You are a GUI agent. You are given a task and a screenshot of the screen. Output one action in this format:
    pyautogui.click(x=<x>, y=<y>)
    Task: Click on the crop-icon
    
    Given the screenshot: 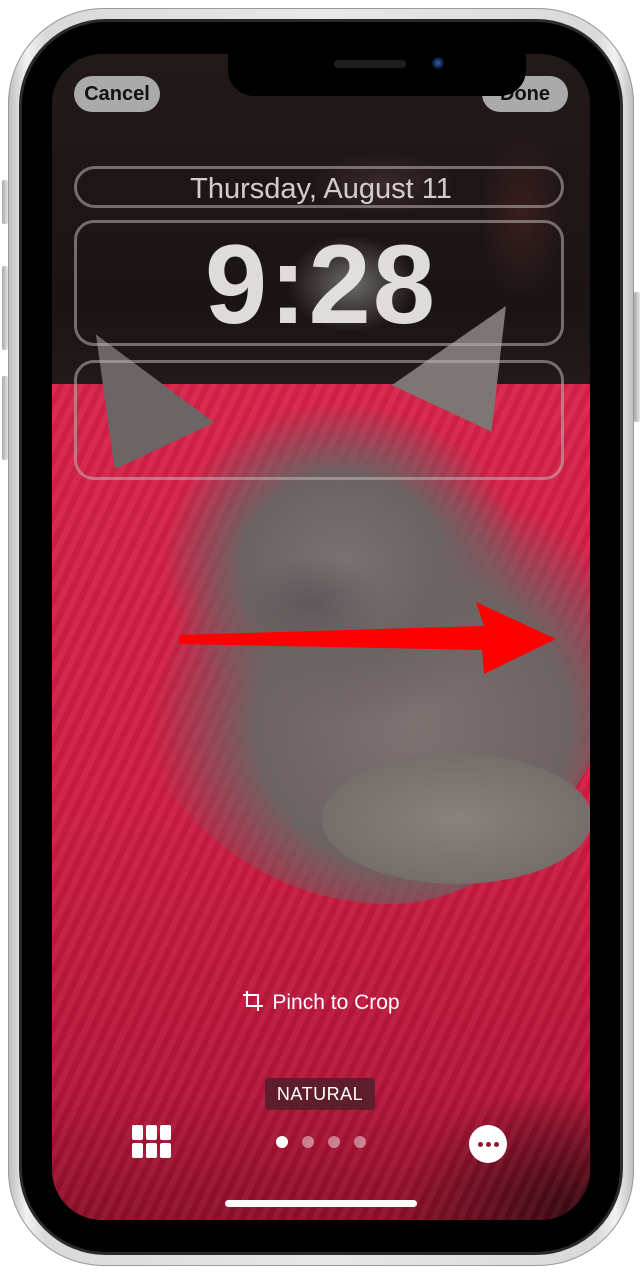 What is the action you would take?
    pyautogui.click(x=253, y=1001)
    